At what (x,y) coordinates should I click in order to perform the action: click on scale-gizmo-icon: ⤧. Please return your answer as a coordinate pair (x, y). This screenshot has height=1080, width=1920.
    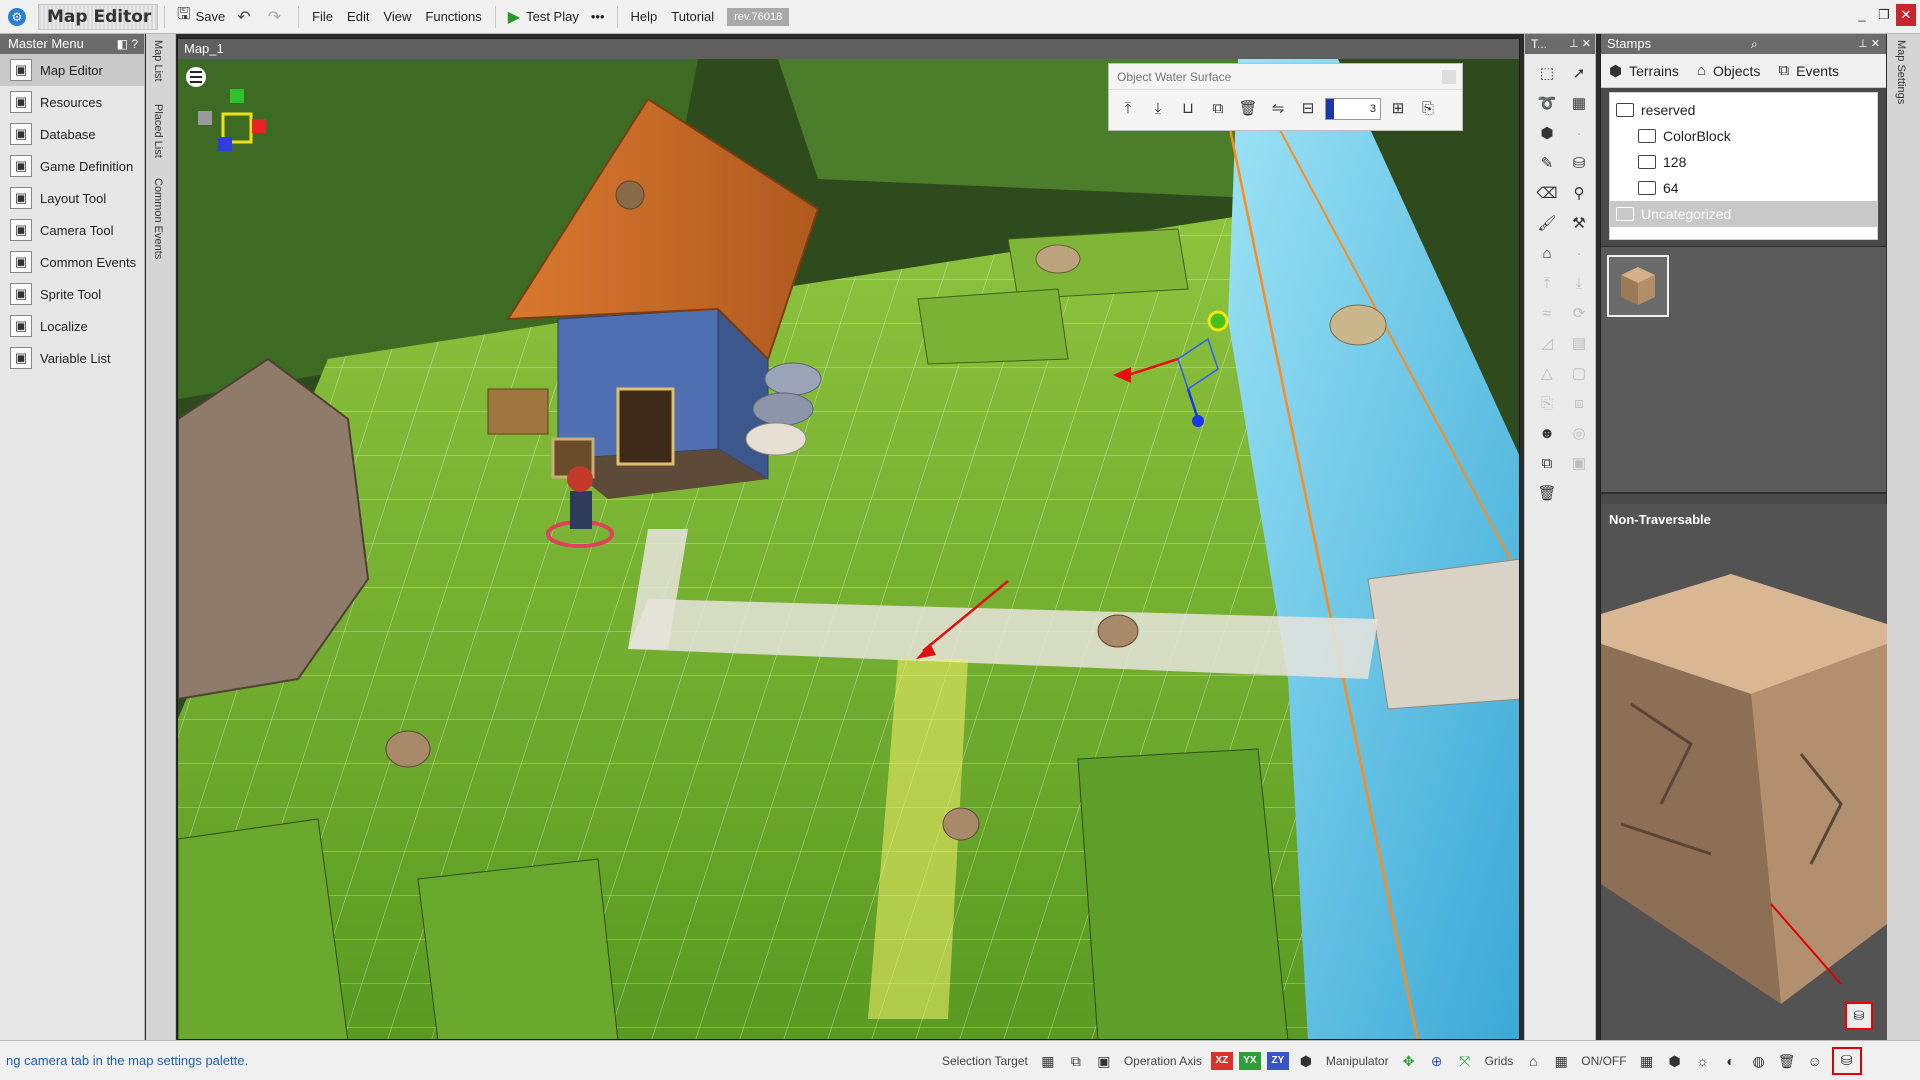
    Looking at the image, I should click on (1465, 1061).